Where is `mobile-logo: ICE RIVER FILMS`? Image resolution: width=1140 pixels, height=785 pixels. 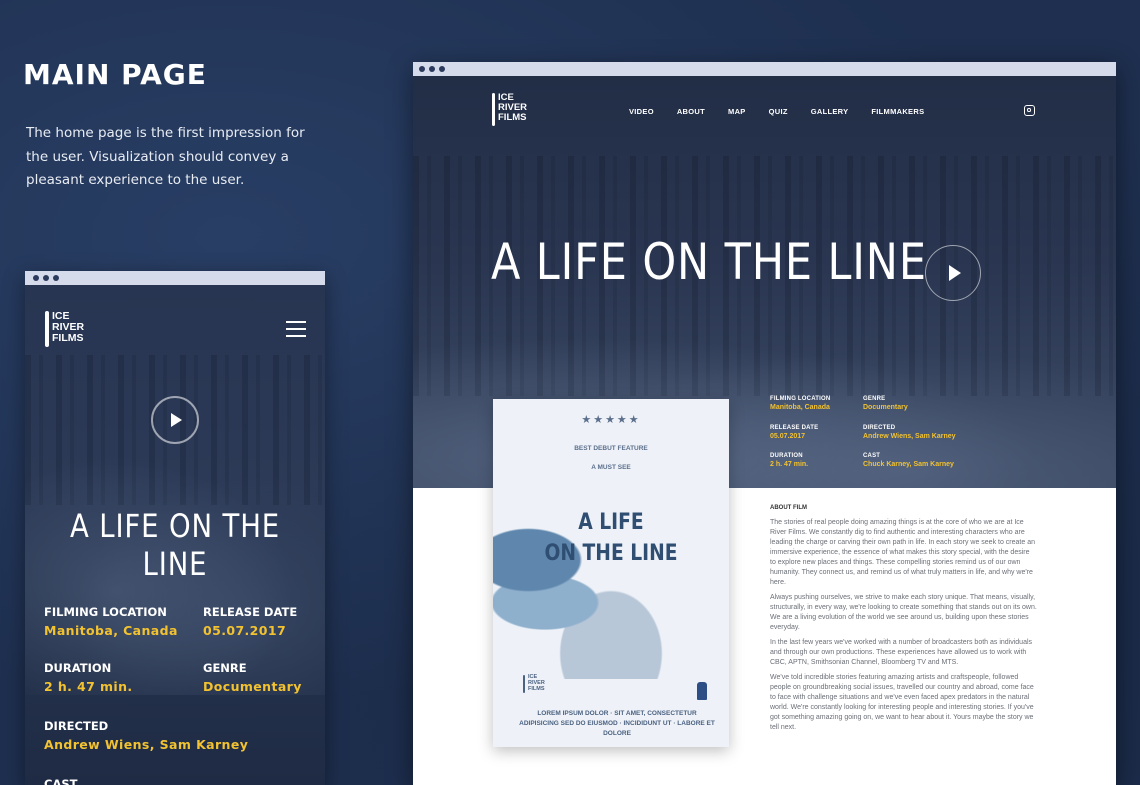 mobile-logo: ICE RIVER FILMS is located at coordinates (65, 328).